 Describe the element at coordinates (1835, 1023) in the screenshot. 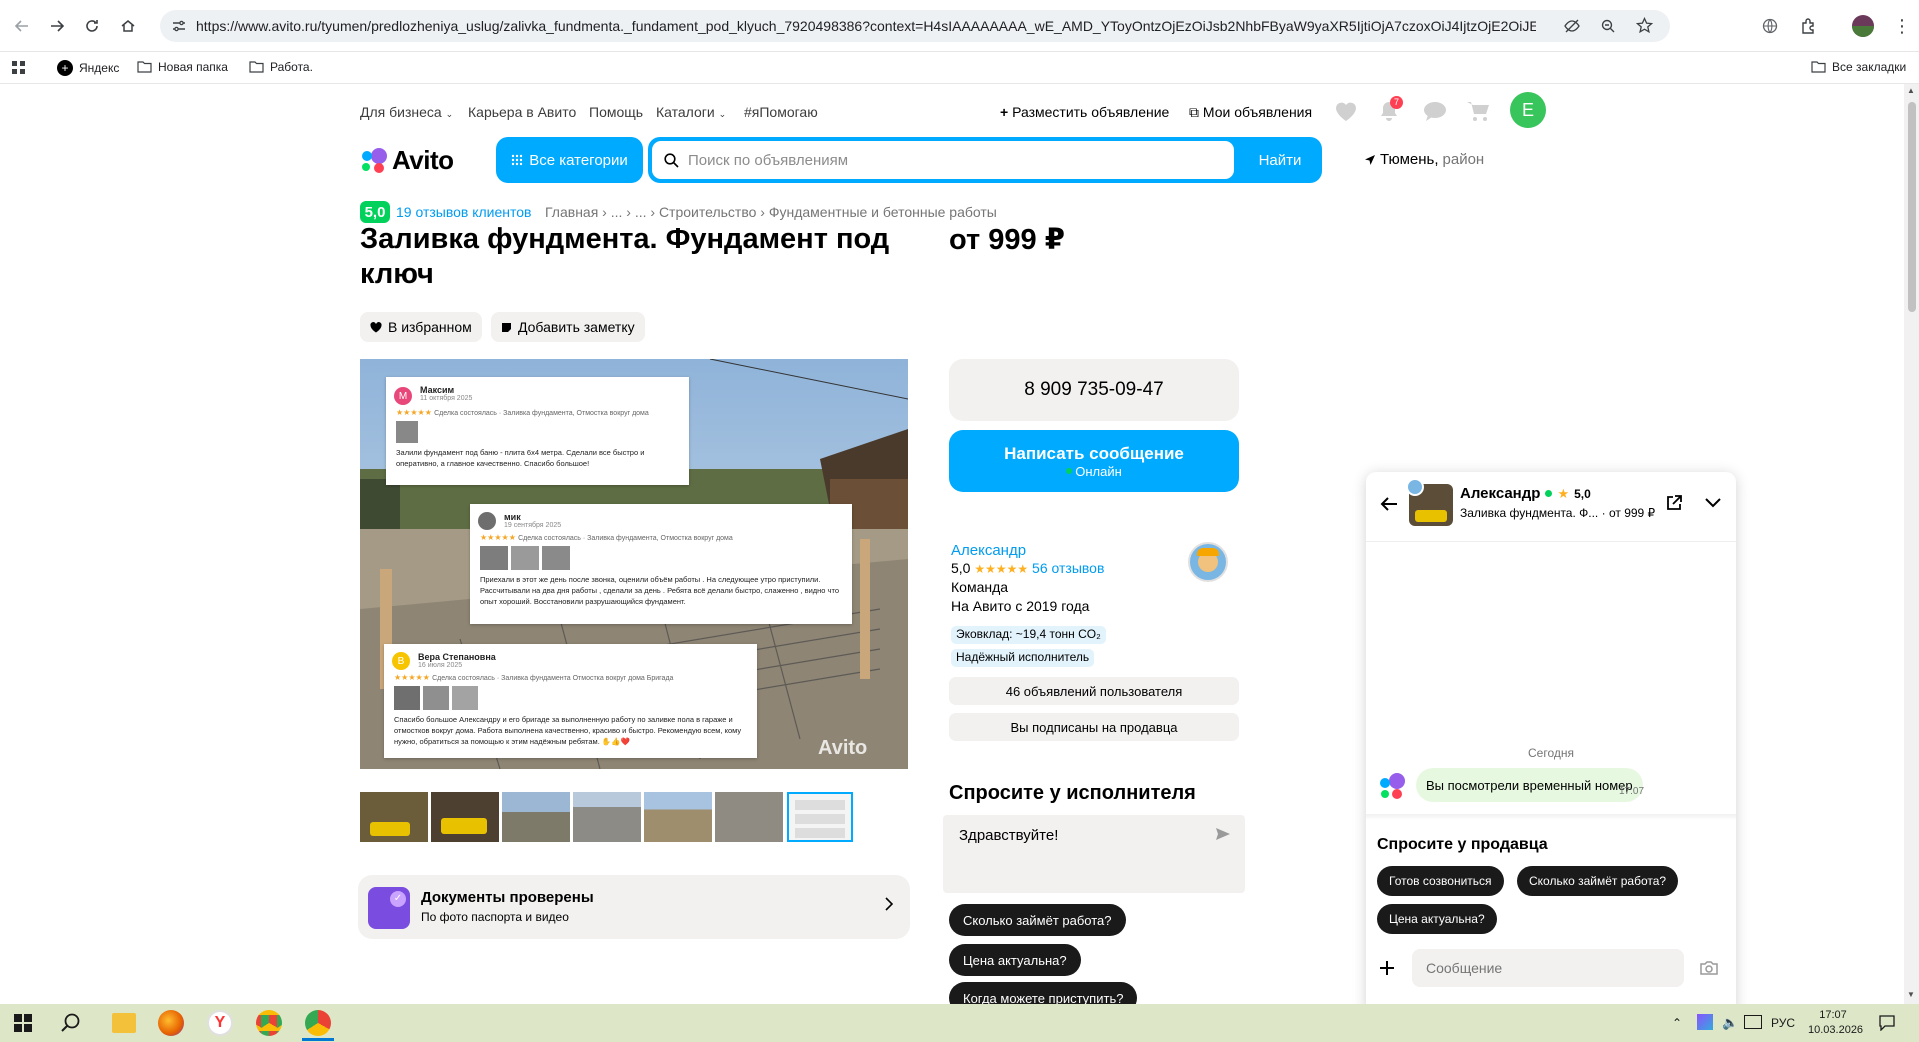

I see `clock: 17:07 10.03.2026` at that location.